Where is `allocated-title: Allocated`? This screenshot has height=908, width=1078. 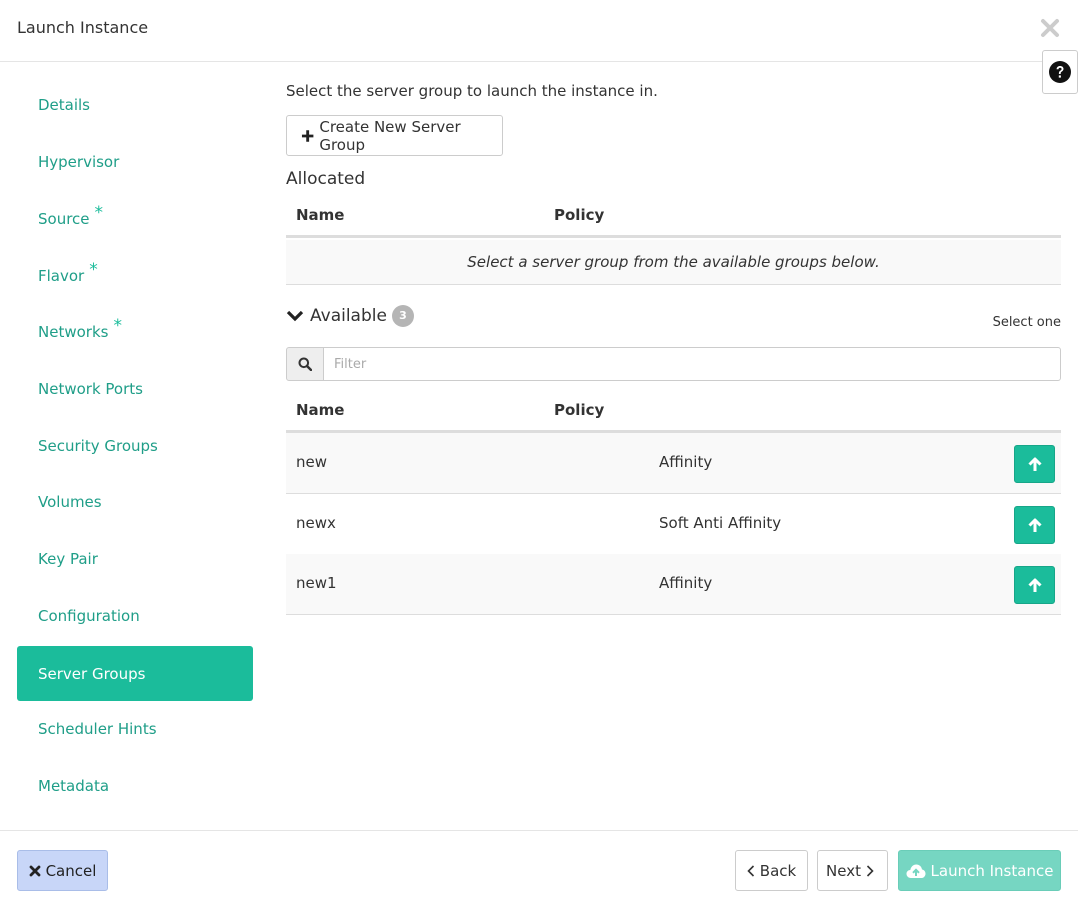 allocated-title: Allocated is located at coordinates (326, 179).